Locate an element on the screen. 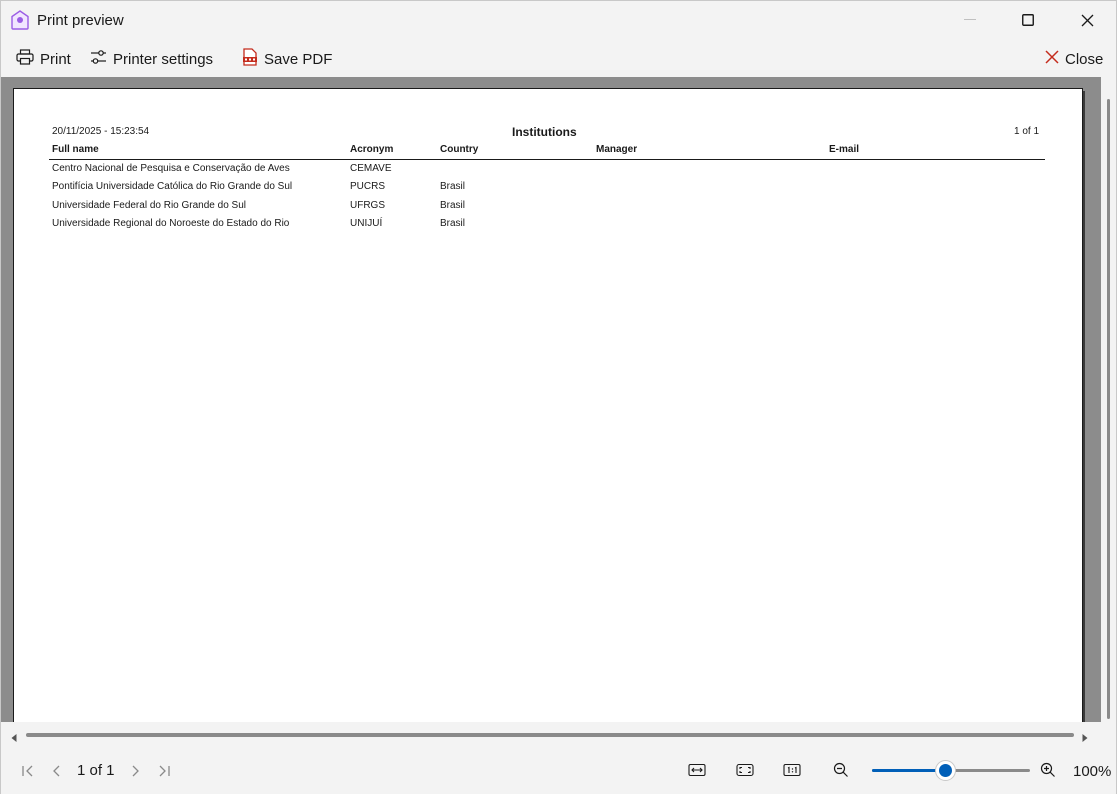 The width and height of the screenshot is (1117, 794). cell-acronym: UFRGS is located at coordinates (367, 205).